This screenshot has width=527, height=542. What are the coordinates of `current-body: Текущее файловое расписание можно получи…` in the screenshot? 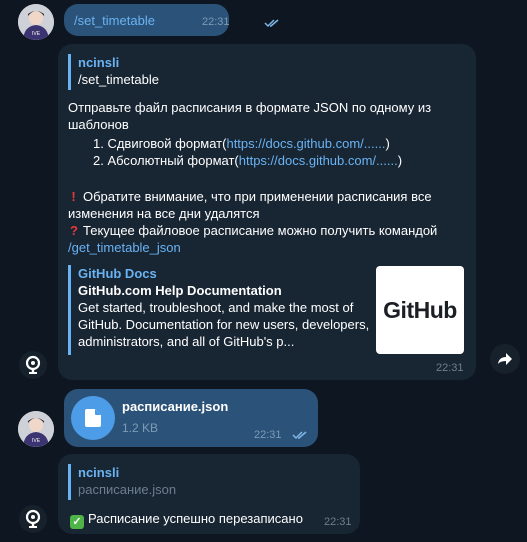 It's located at (260, 230).